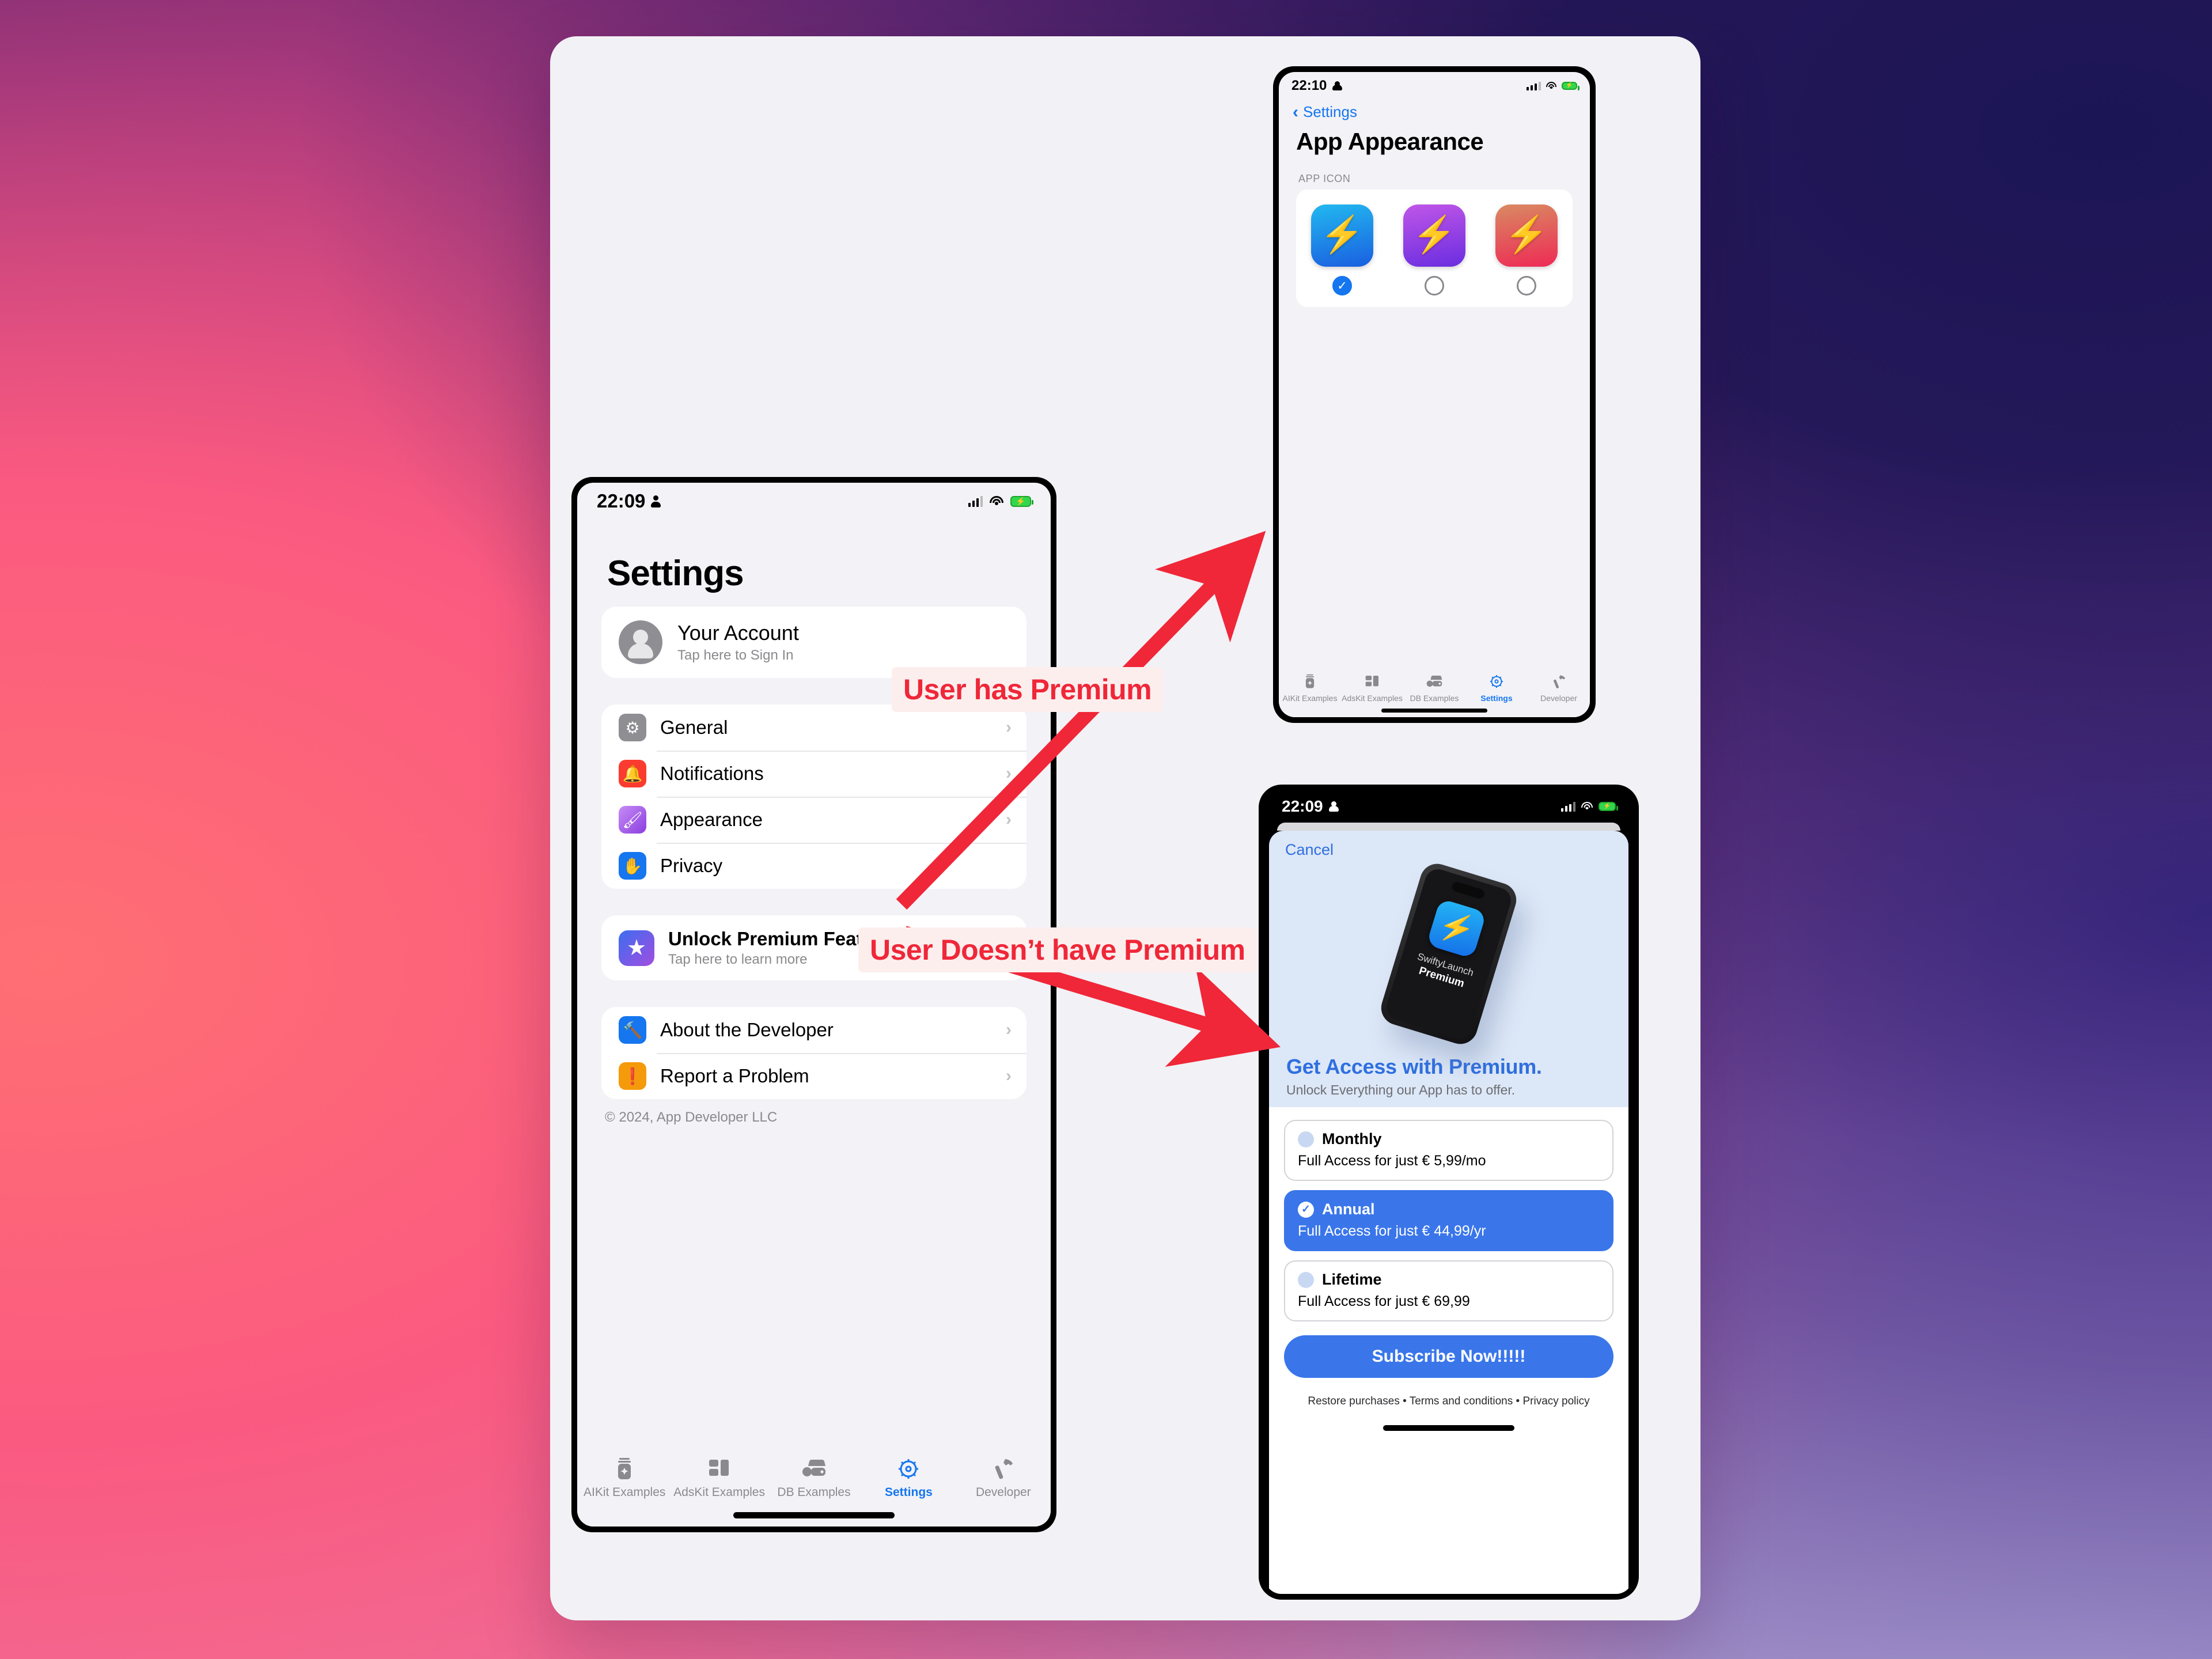 The width and height of the screenshot is (2212, 1659). I want to click on plan-name: Annual, so click(1348, 1209).